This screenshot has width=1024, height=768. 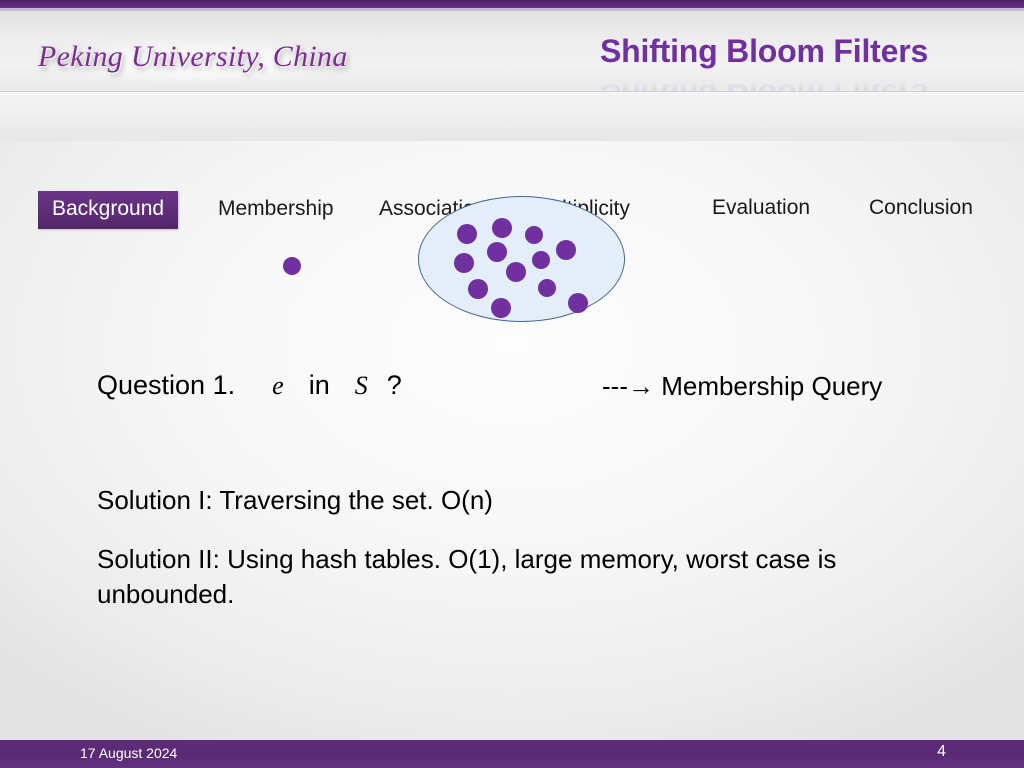 What do you see at coordinates (292, 266) in the screenshot?
I see `element-dot-outside` at bounding box center [292, 266].